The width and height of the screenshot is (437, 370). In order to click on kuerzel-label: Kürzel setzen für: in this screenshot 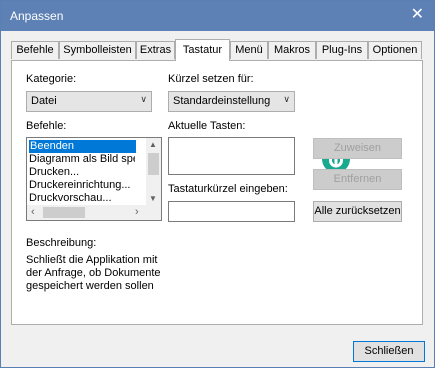, I will do `click(211, 79)`.